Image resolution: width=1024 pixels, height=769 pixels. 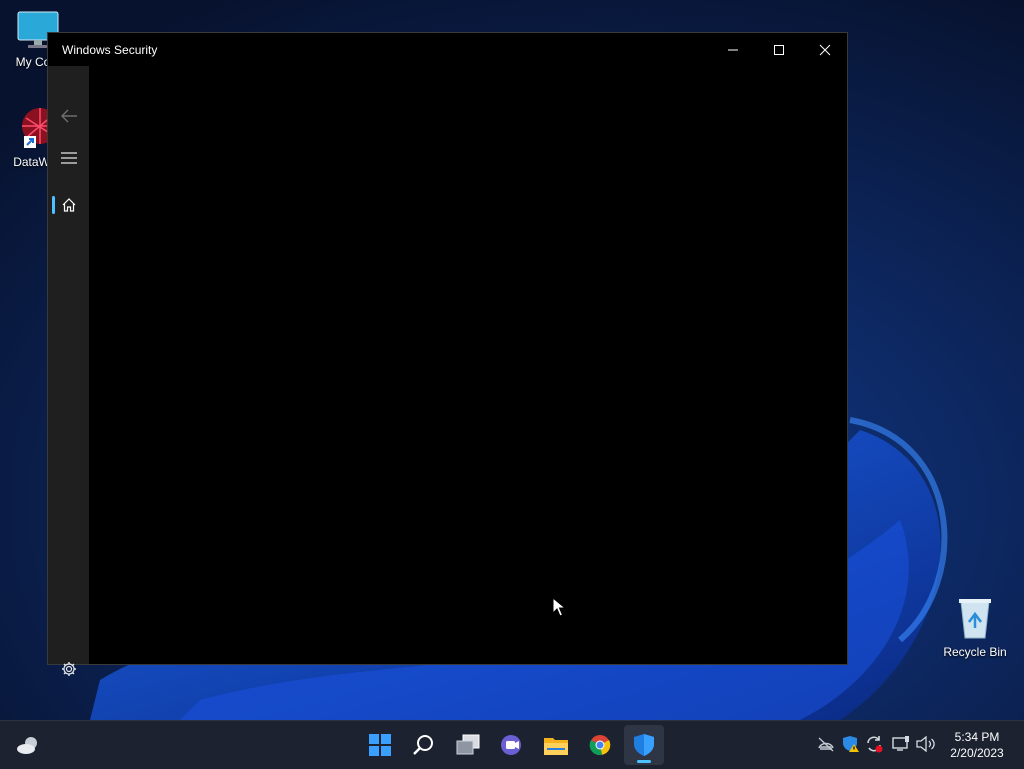 I want to click on windows-security-icon, so click(x=644, y=745).